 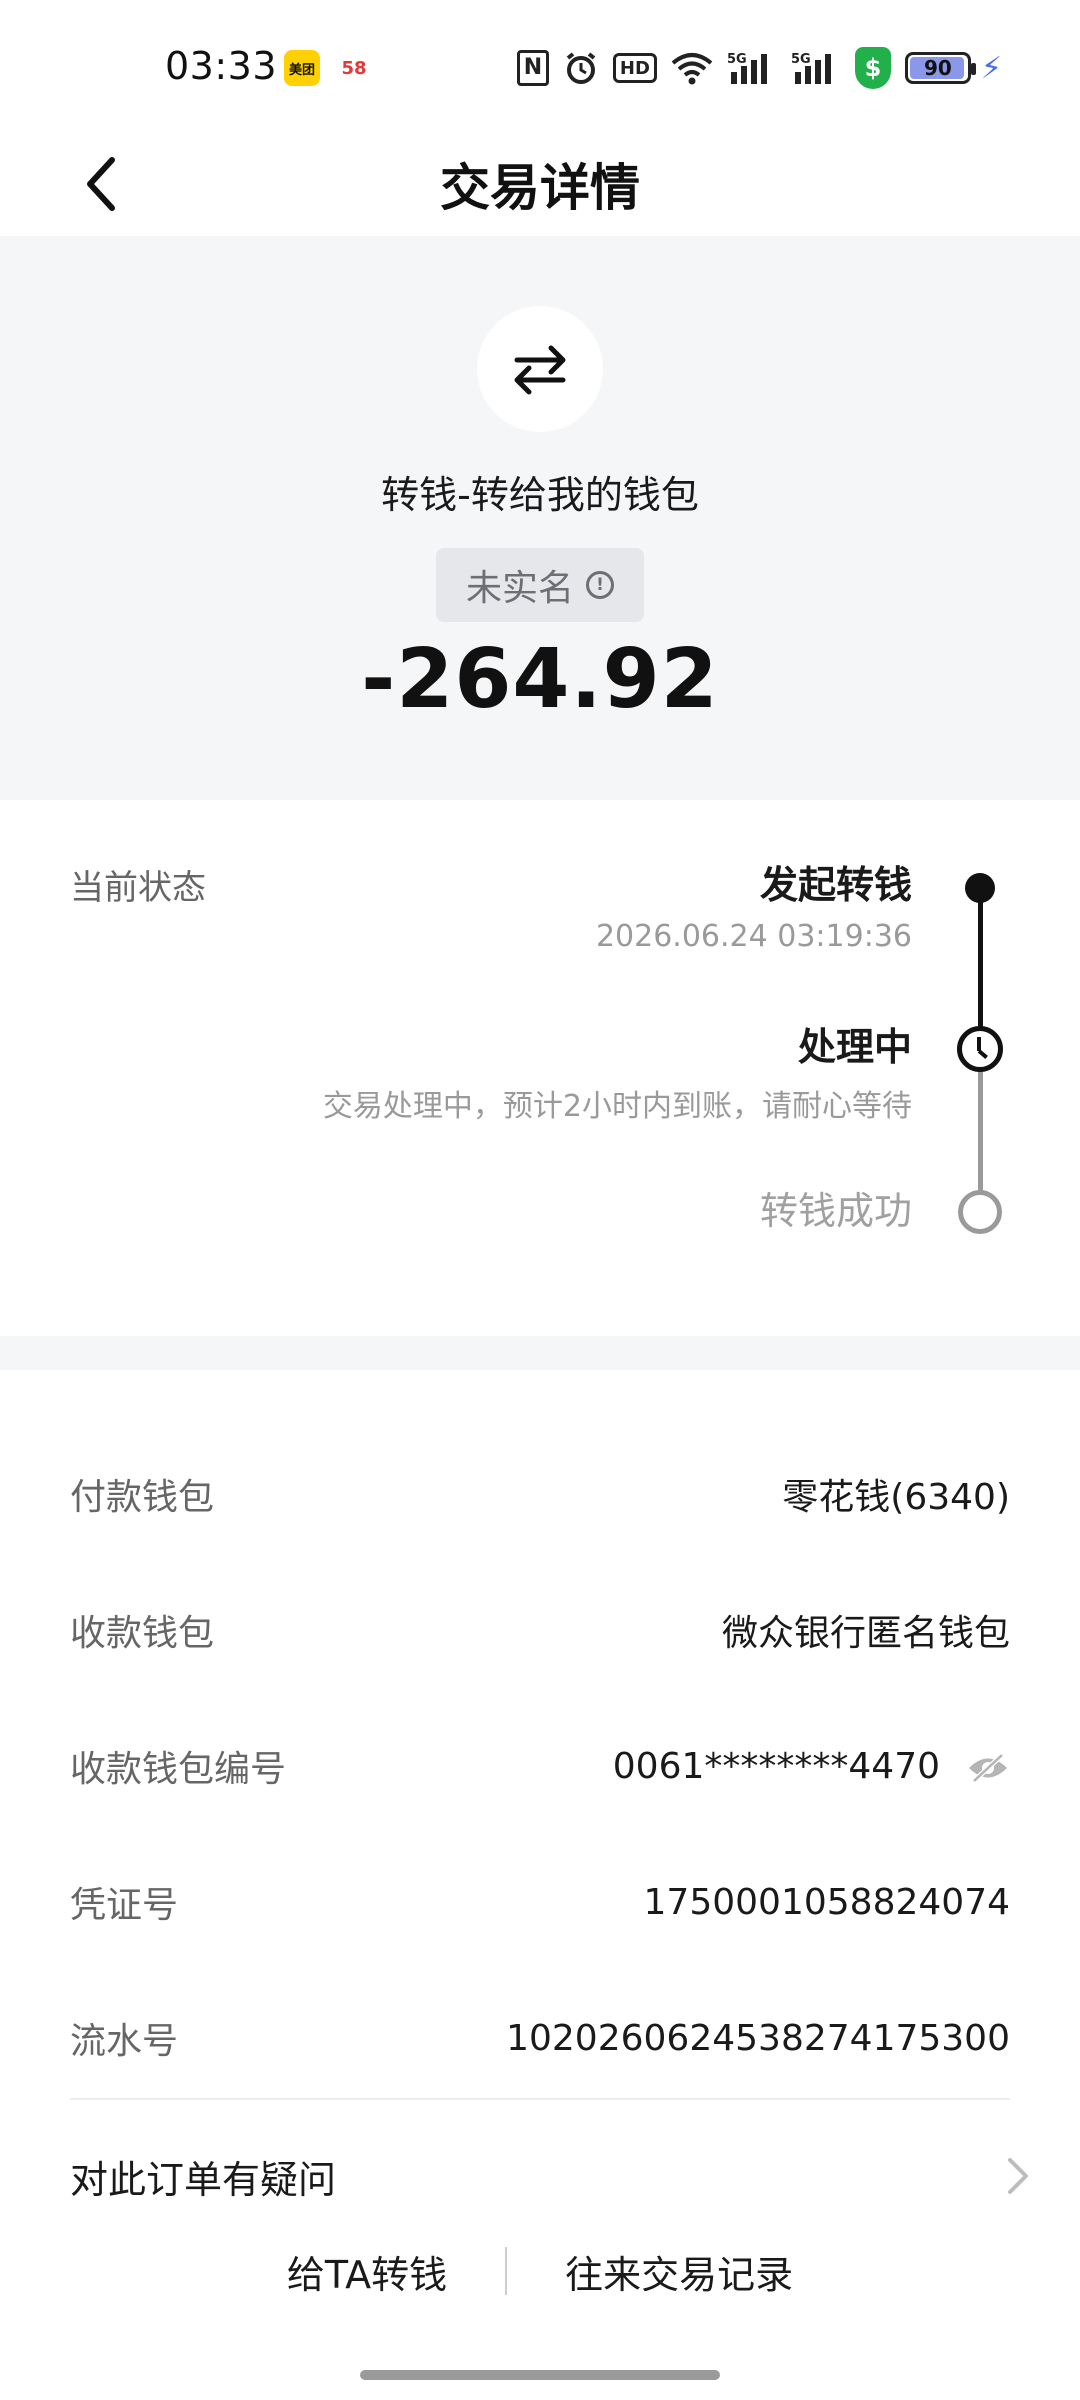 I want to click on detail-label: 流水号, so click(x=124, y=2041).